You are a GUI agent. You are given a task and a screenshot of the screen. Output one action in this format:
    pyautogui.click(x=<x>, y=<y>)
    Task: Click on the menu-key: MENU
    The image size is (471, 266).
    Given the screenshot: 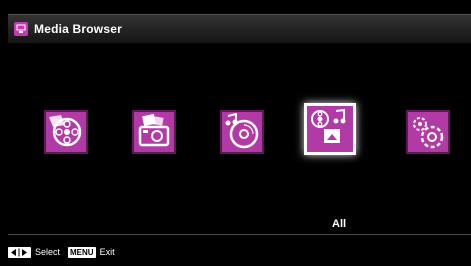 What is the action you would take?
    pyautogui.click(x=82, y=252)
    